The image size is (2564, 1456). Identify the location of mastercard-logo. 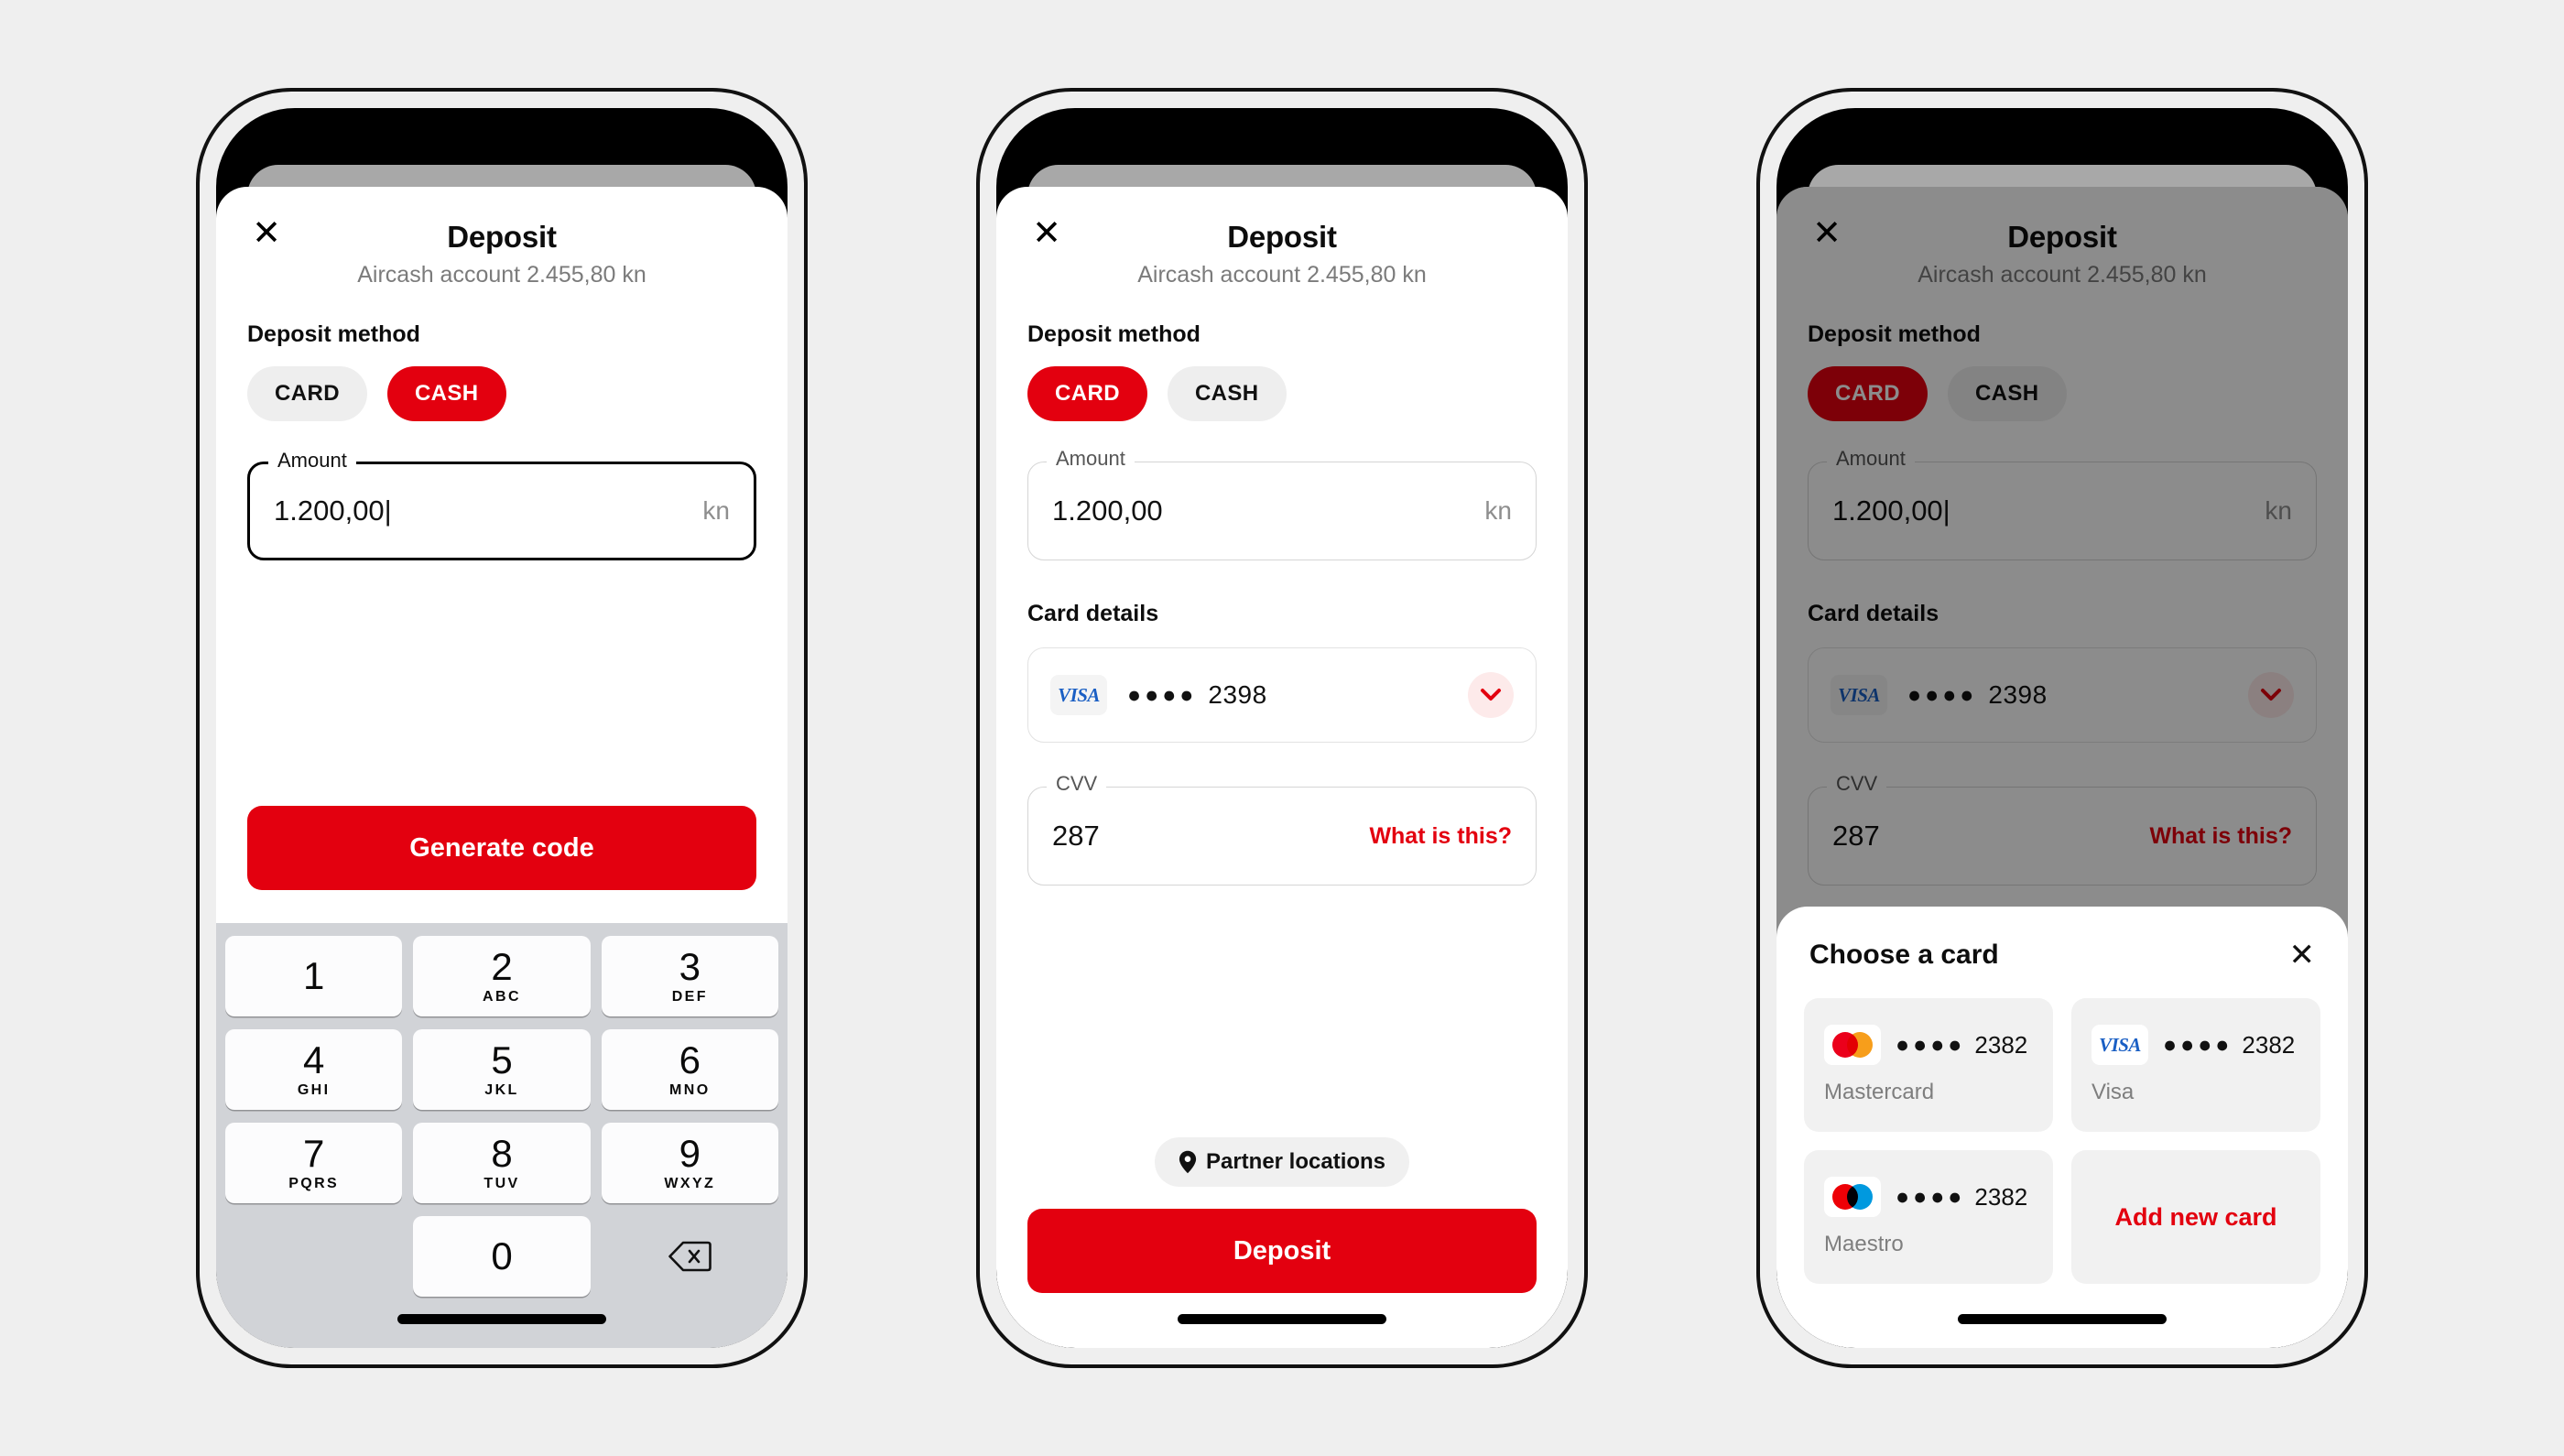
(1852, 1045).